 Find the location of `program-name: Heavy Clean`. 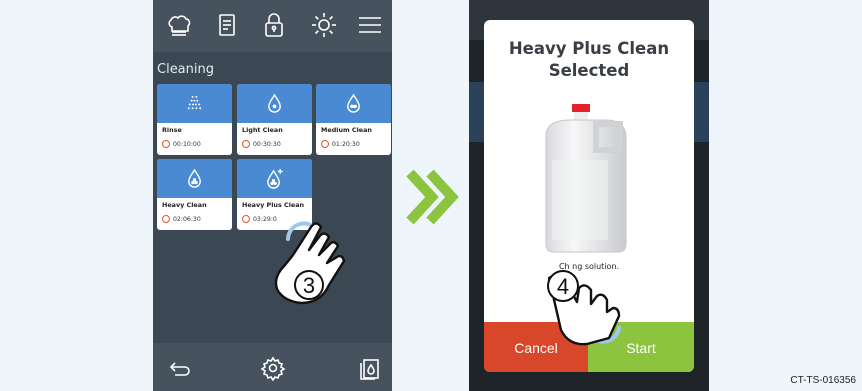

program-name: Heavy Clean is located at coordinates (184, 205).